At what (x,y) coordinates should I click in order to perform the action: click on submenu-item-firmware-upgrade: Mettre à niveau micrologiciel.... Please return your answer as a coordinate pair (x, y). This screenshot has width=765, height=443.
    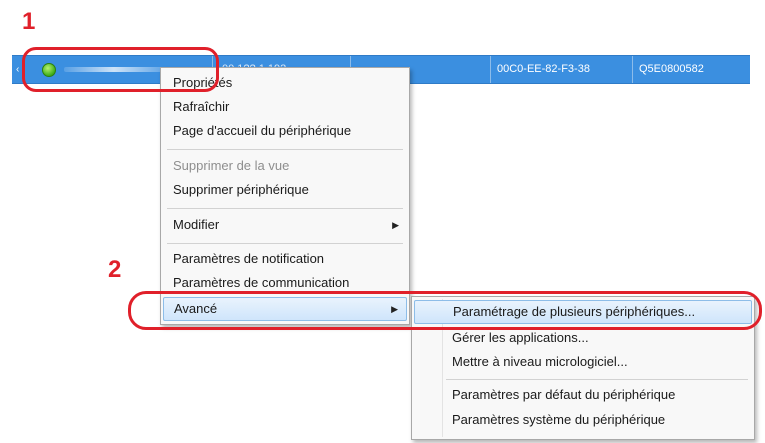
    Looking at the image, I should click on (583, 362).